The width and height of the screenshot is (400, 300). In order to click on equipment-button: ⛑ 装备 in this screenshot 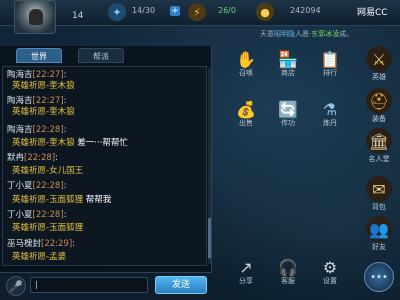, I will do `click(379, 107)`.